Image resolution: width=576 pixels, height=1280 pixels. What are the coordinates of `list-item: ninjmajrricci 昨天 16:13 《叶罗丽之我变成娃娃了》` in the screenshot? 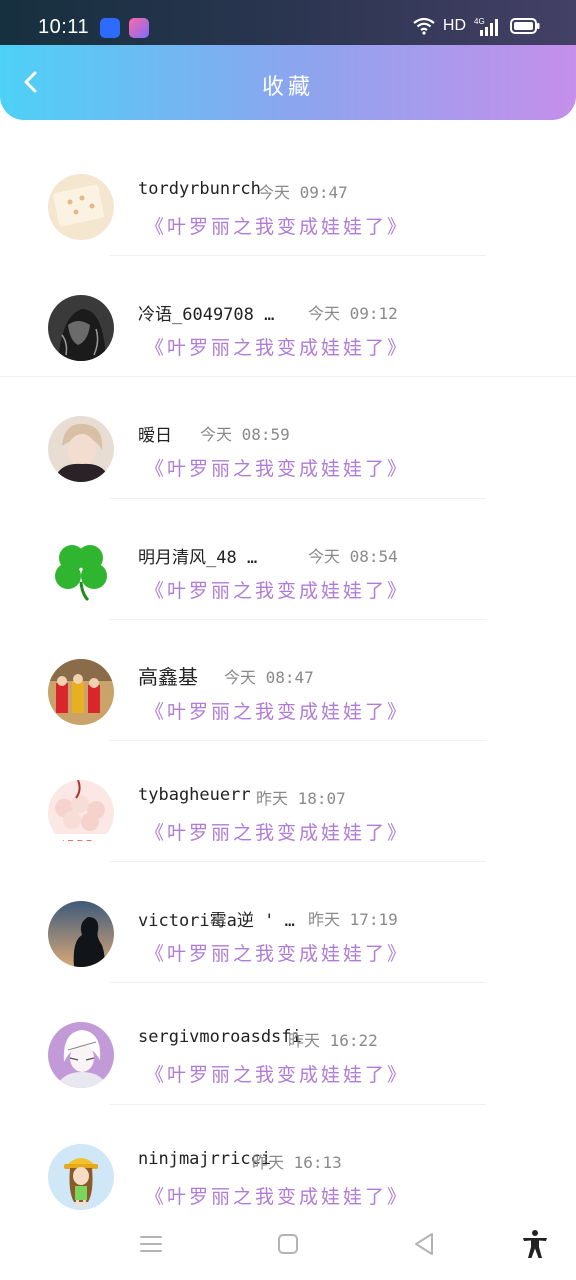 It's located at (288, 1165).